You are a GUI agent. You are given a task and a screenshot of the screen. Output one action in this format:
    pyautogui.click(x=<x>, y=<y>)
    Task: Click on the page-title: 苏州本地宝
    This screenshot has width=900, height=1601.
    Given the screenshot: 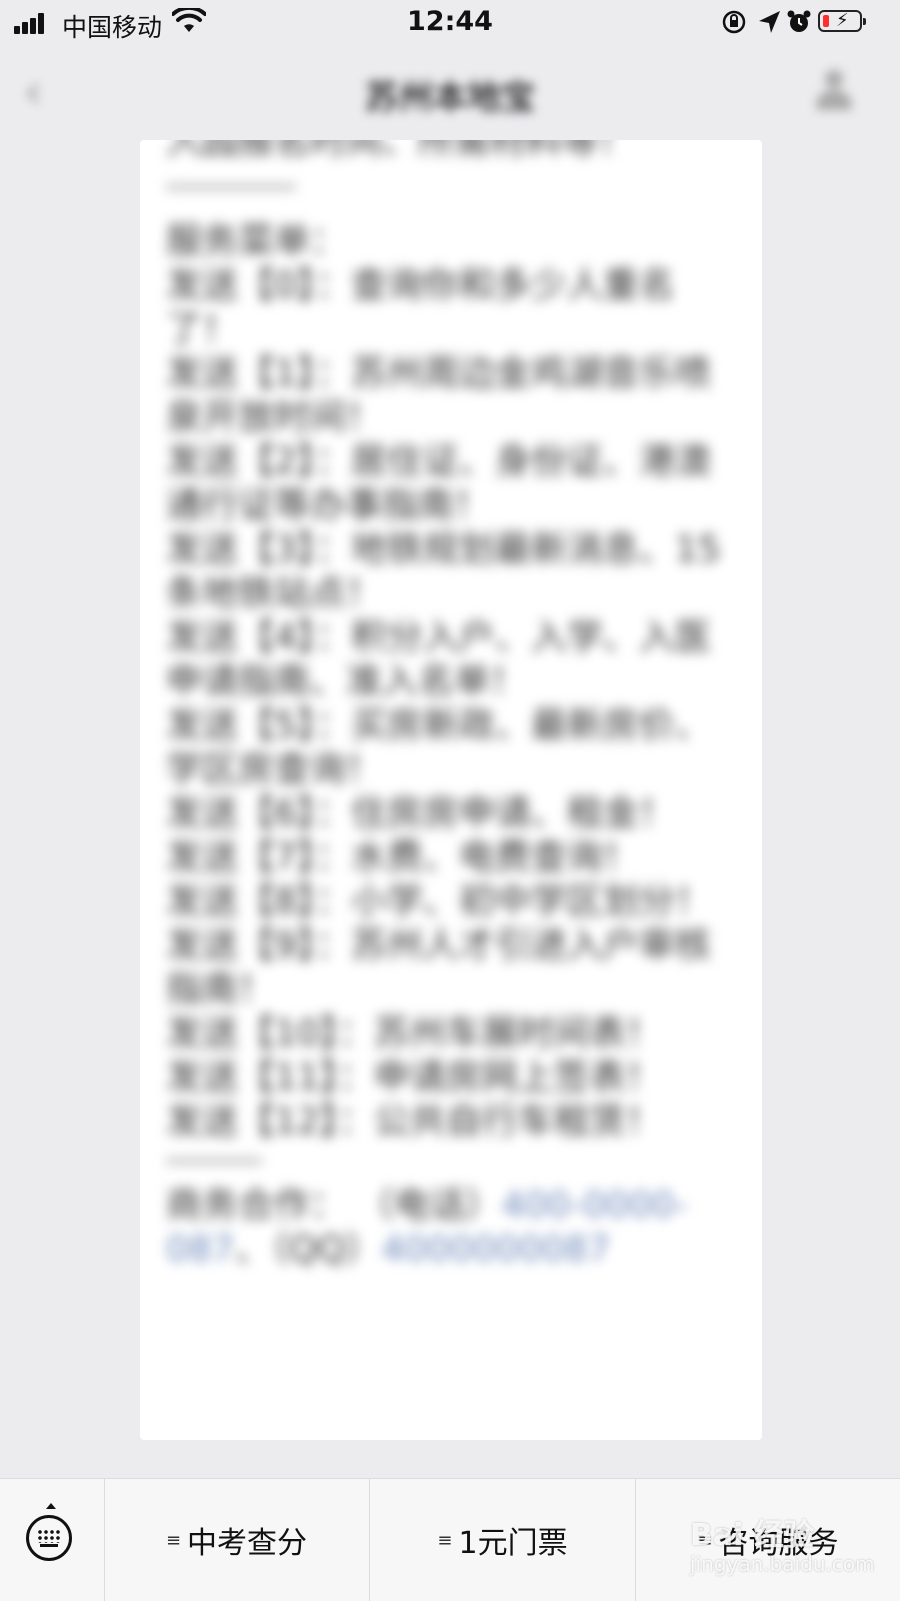 What is the action you would take?
    pyautogui.click(x=450, y=98)
    